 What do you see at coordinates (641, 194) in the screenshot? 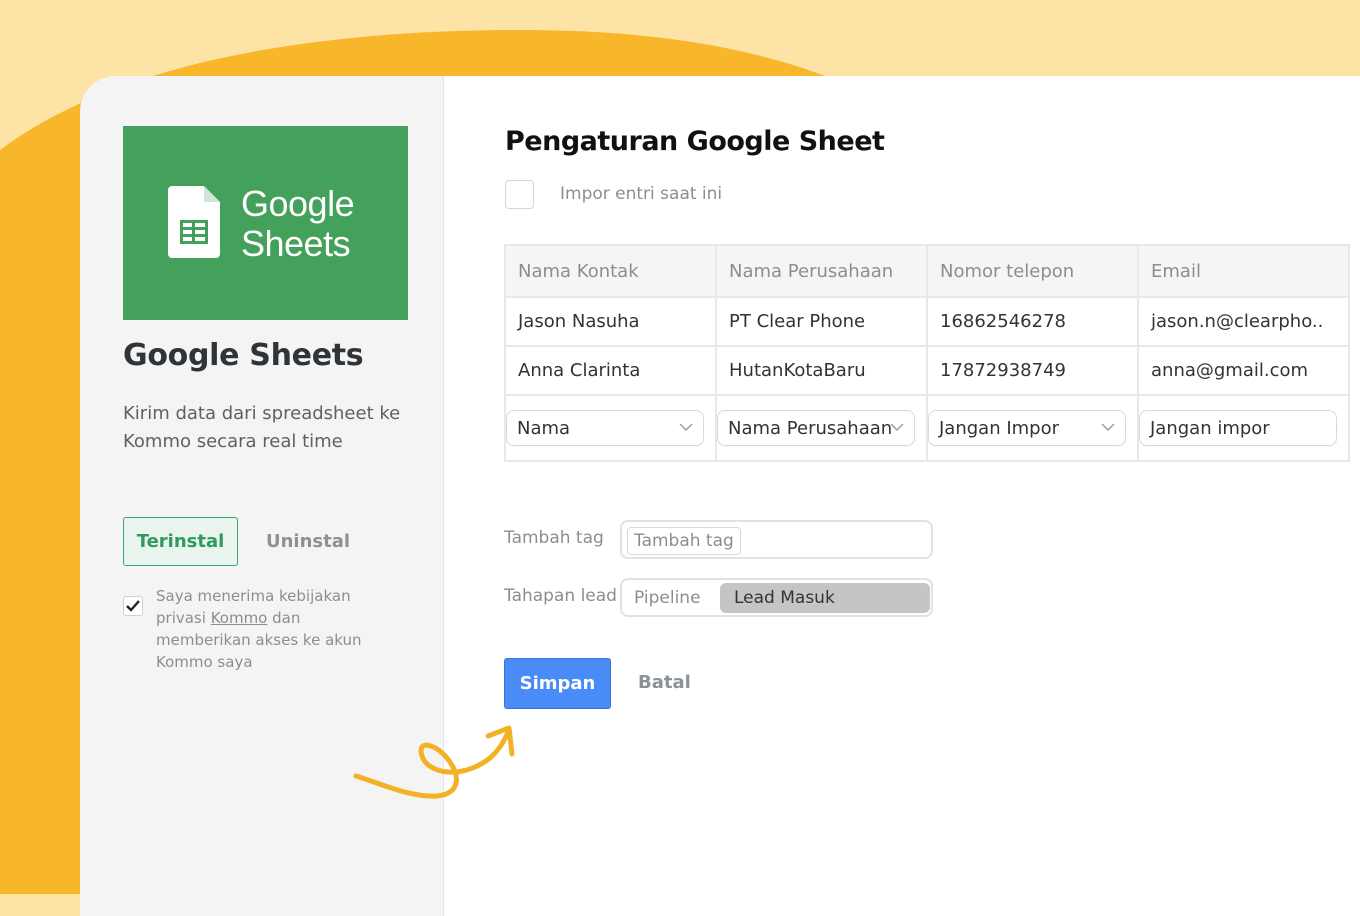
I see `import-existing-label: Impor entri saat ini` at bounding box center [641, 194].